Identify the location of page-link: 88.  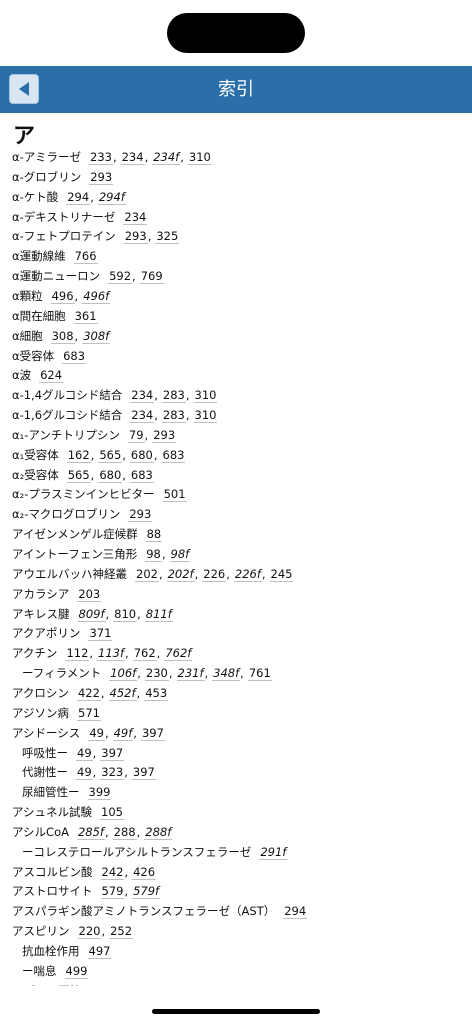
(154, 535).